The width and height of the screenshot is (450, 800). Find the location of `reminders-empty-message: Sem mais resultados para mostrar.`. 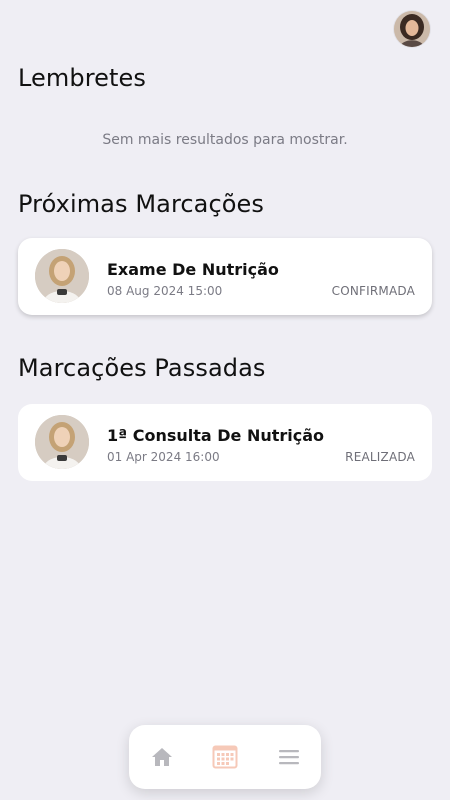

reminders-empty-message: Sem mais resultados para mostrar. is located at coordinates (225, 140).